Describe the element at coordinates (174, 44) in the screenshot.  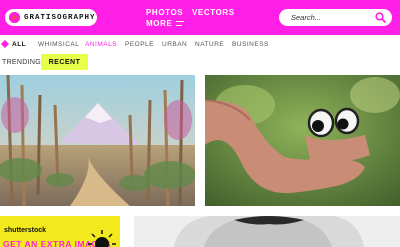
I see `category-urban: URBAN` at that location.